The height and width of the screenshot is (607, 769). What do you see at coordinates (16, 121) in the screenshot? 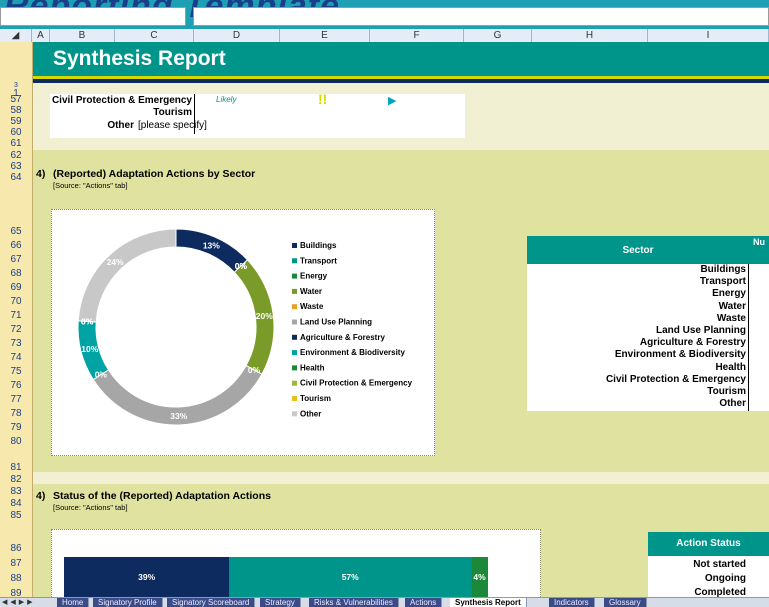
I see `row-number: 59` at bounding box center [16, 121].